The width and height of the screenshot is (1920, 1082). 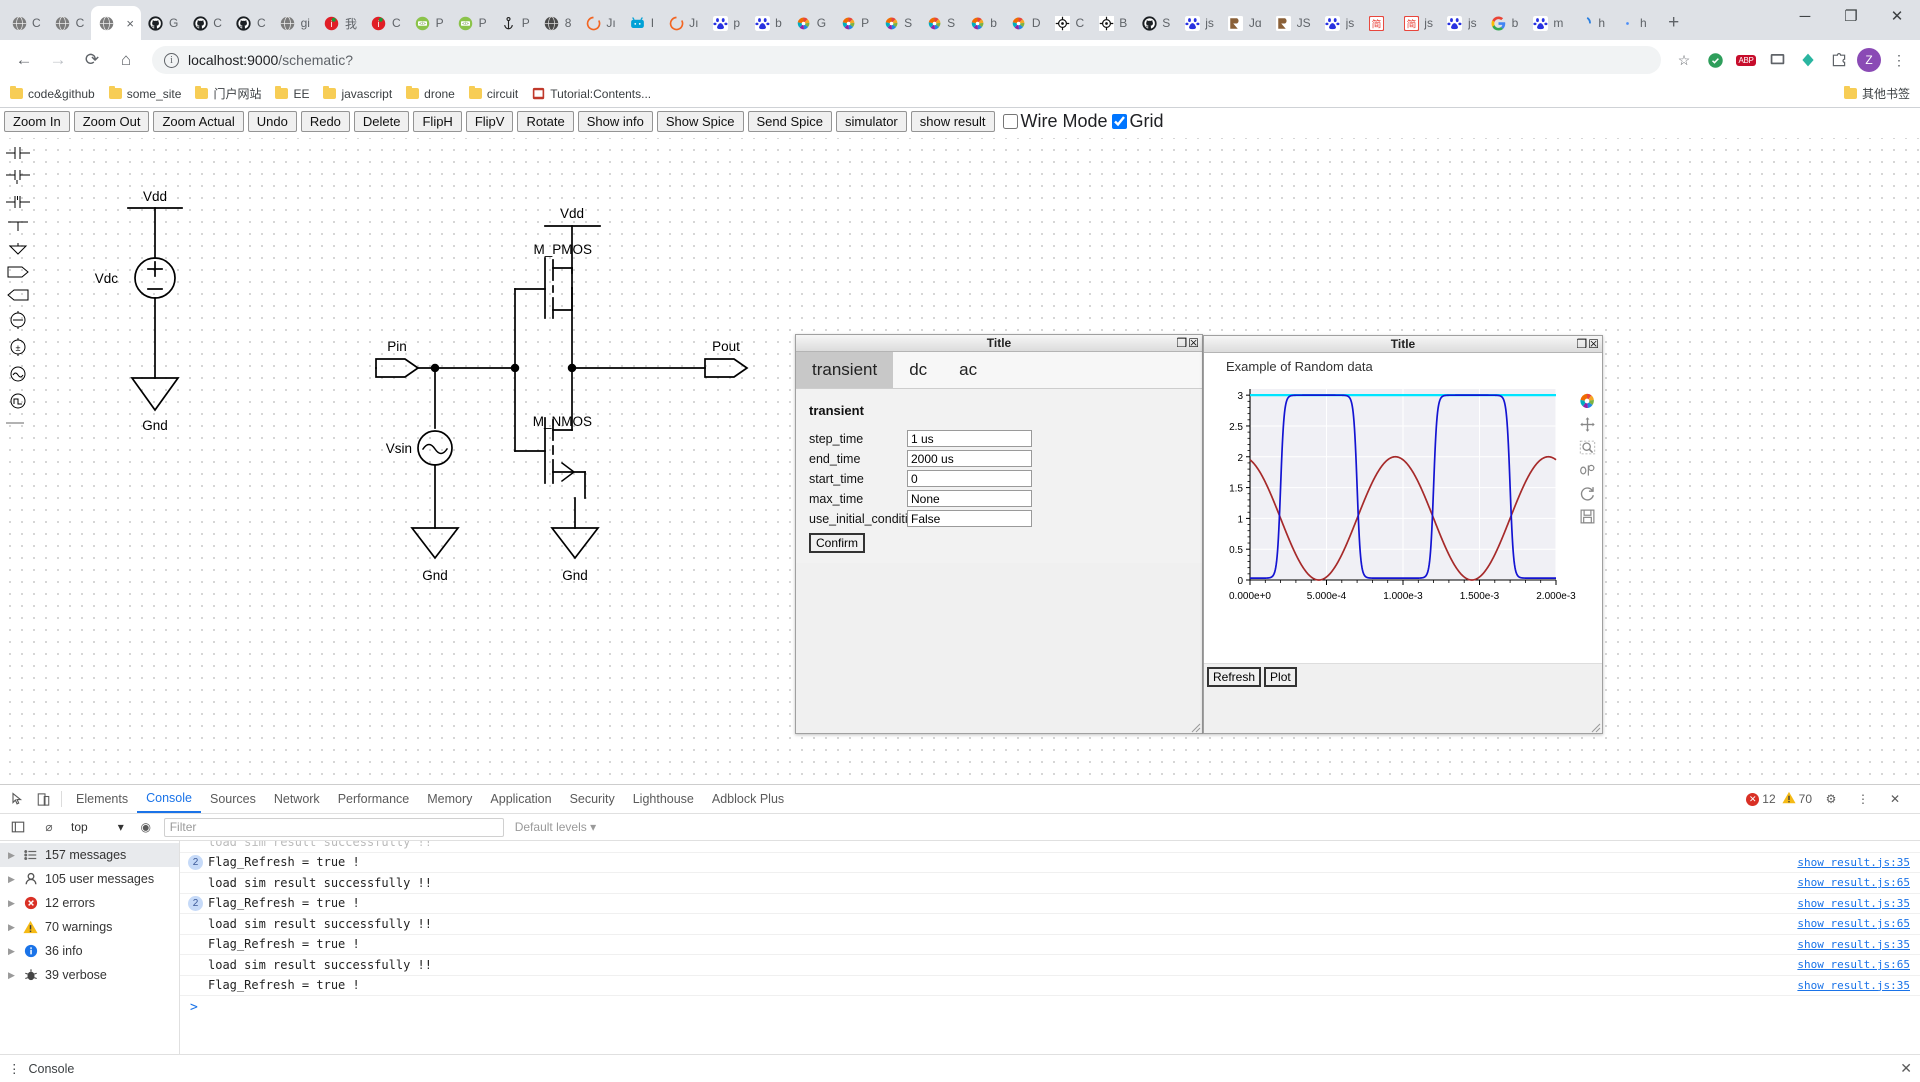 What do you see at coordinates (18, 827) in the screenshot?
I see `console-sidebar-toggle-icon` at bounding box center [18, 827].